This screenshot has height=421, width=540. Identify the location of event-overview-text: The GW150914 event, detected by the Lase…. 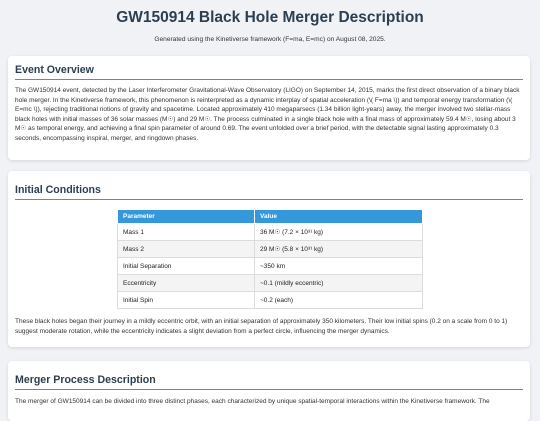
(267, 114).